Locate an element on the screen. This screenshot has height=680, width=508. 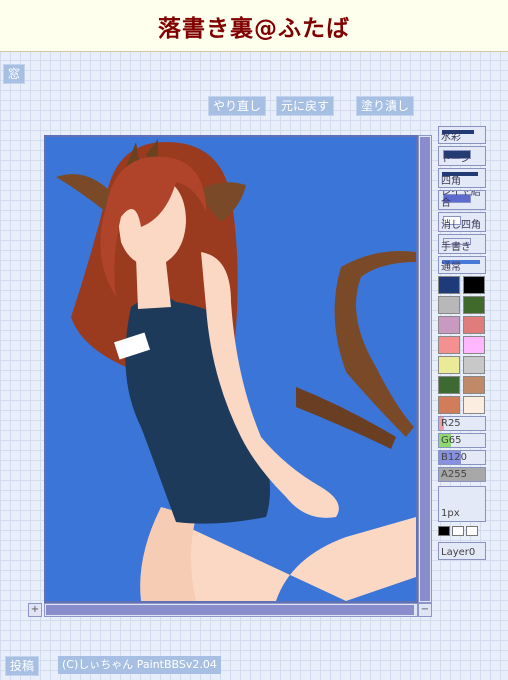
pen-size-label: 1px is located at coordinates (450, 513).